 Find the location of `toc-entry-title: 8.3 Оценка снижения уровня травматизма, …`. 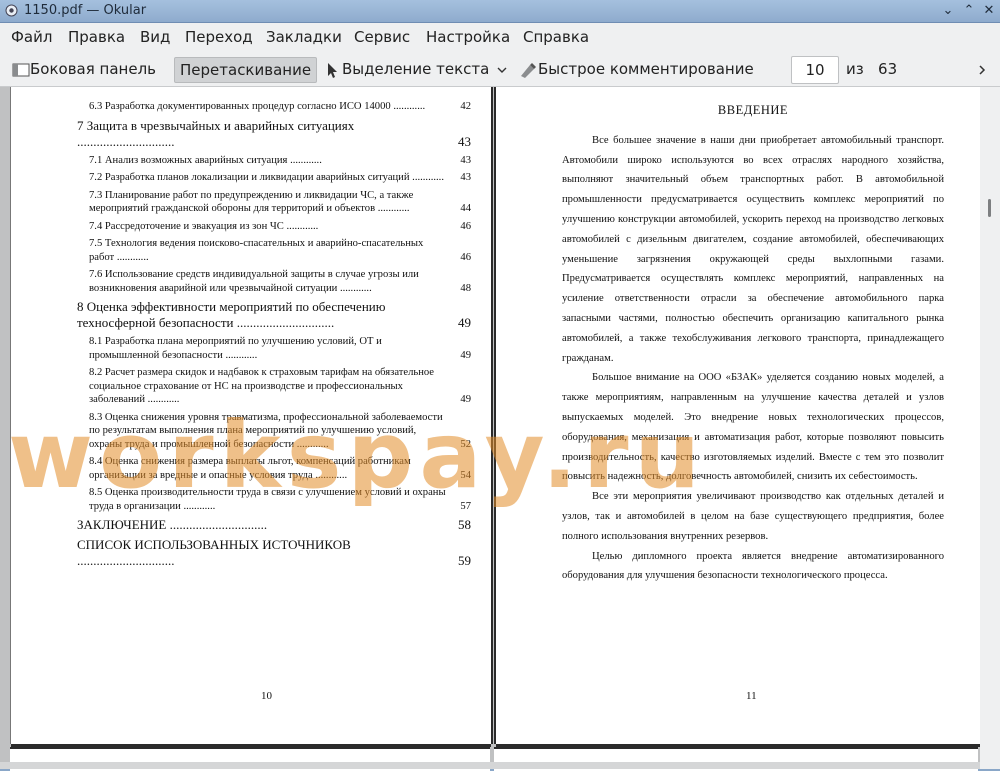

toc-entry-title: 8.3 Оценка снижения уровня травматизма, … is located at coordinates (266, 430).